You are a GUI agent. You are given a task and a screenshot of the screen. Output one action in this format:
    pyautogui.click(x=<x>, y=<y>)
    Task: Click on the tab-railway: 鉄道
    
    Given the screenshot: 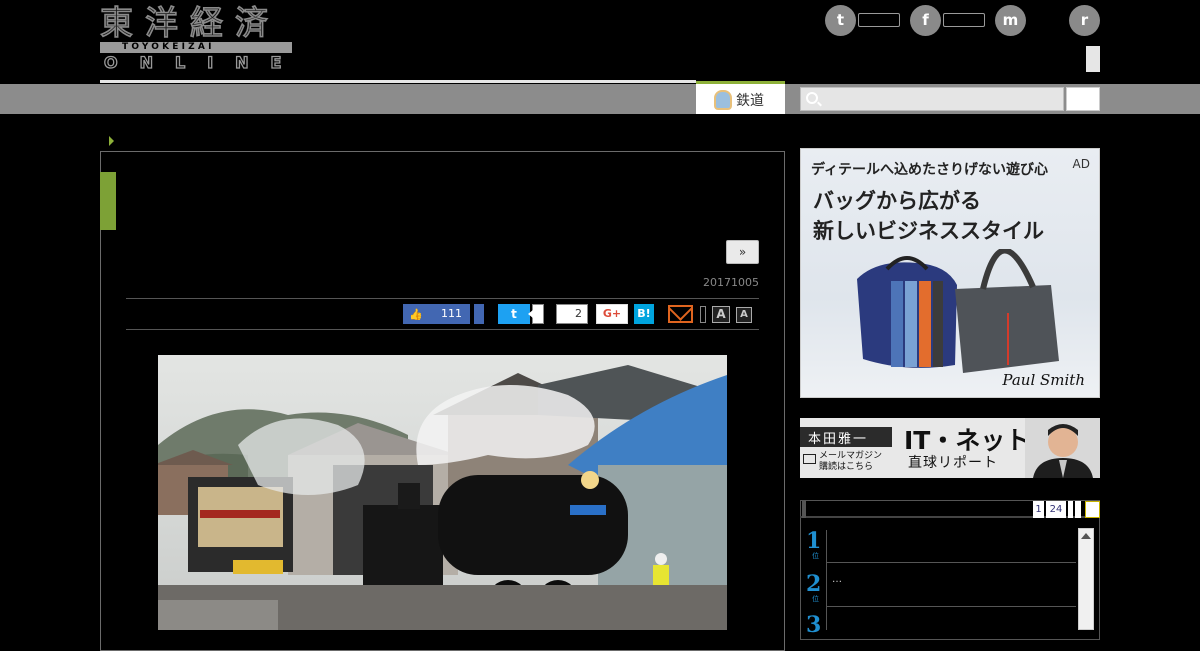 What is the action you would take?
    pyautogui.click(x=740, y=97)
    